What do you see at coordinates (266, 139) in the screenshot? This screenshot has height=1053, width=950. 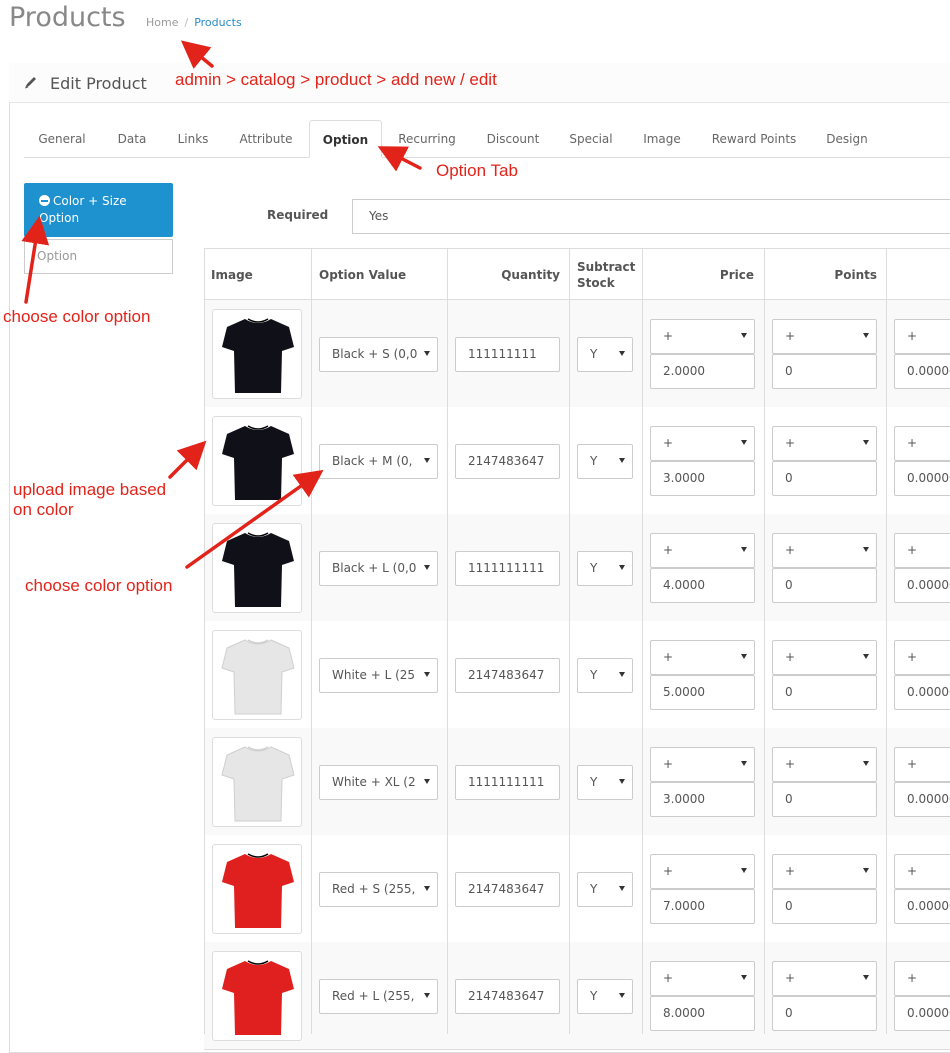 I see `tab-attribute: Attribute` at bounding box center [266, 139].